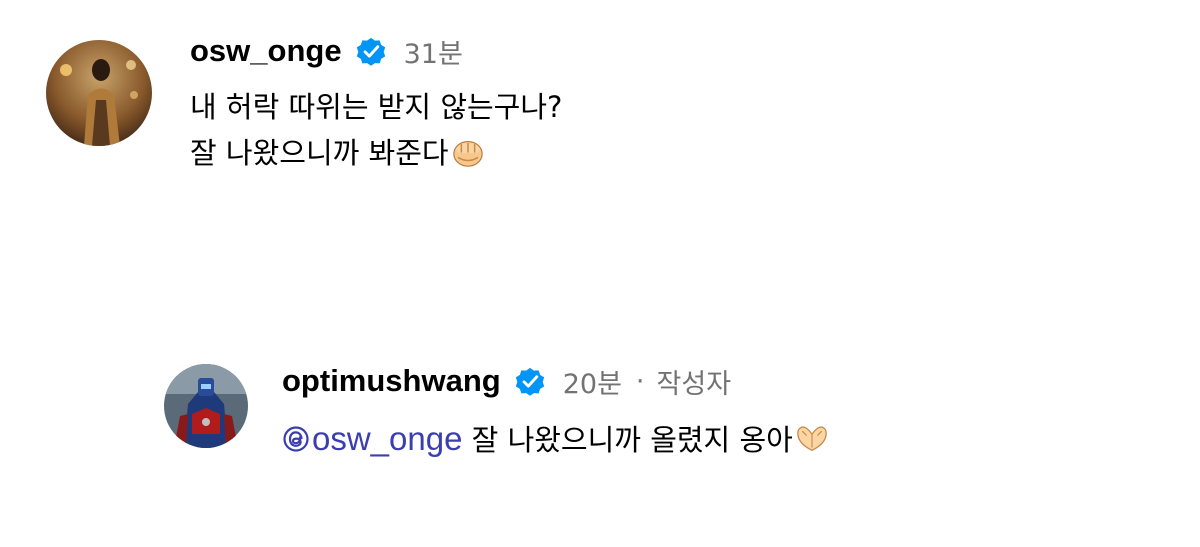  Describe the element at coordinates (555, 381) in the screenshot. I see `comment-header: optimushwang 20분 · 작성자` at that location.